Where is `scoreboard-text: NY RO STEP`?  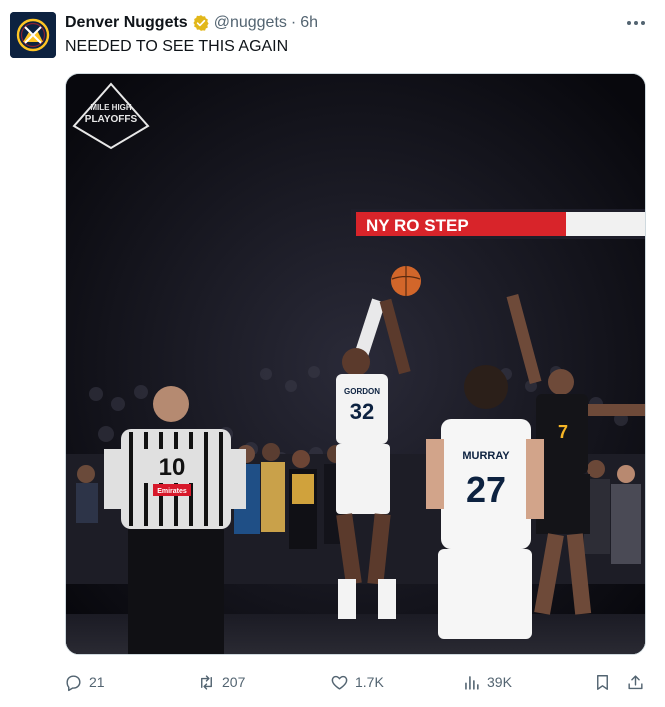 scoreboard-text: NY RO STEP is located at coordinates (417, 225).